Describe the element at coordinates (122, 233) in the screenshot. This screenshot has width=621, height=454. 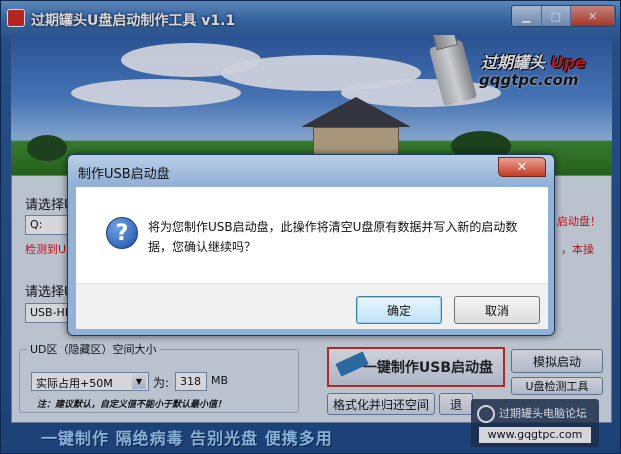
I see `question-icon: ?` at that location.